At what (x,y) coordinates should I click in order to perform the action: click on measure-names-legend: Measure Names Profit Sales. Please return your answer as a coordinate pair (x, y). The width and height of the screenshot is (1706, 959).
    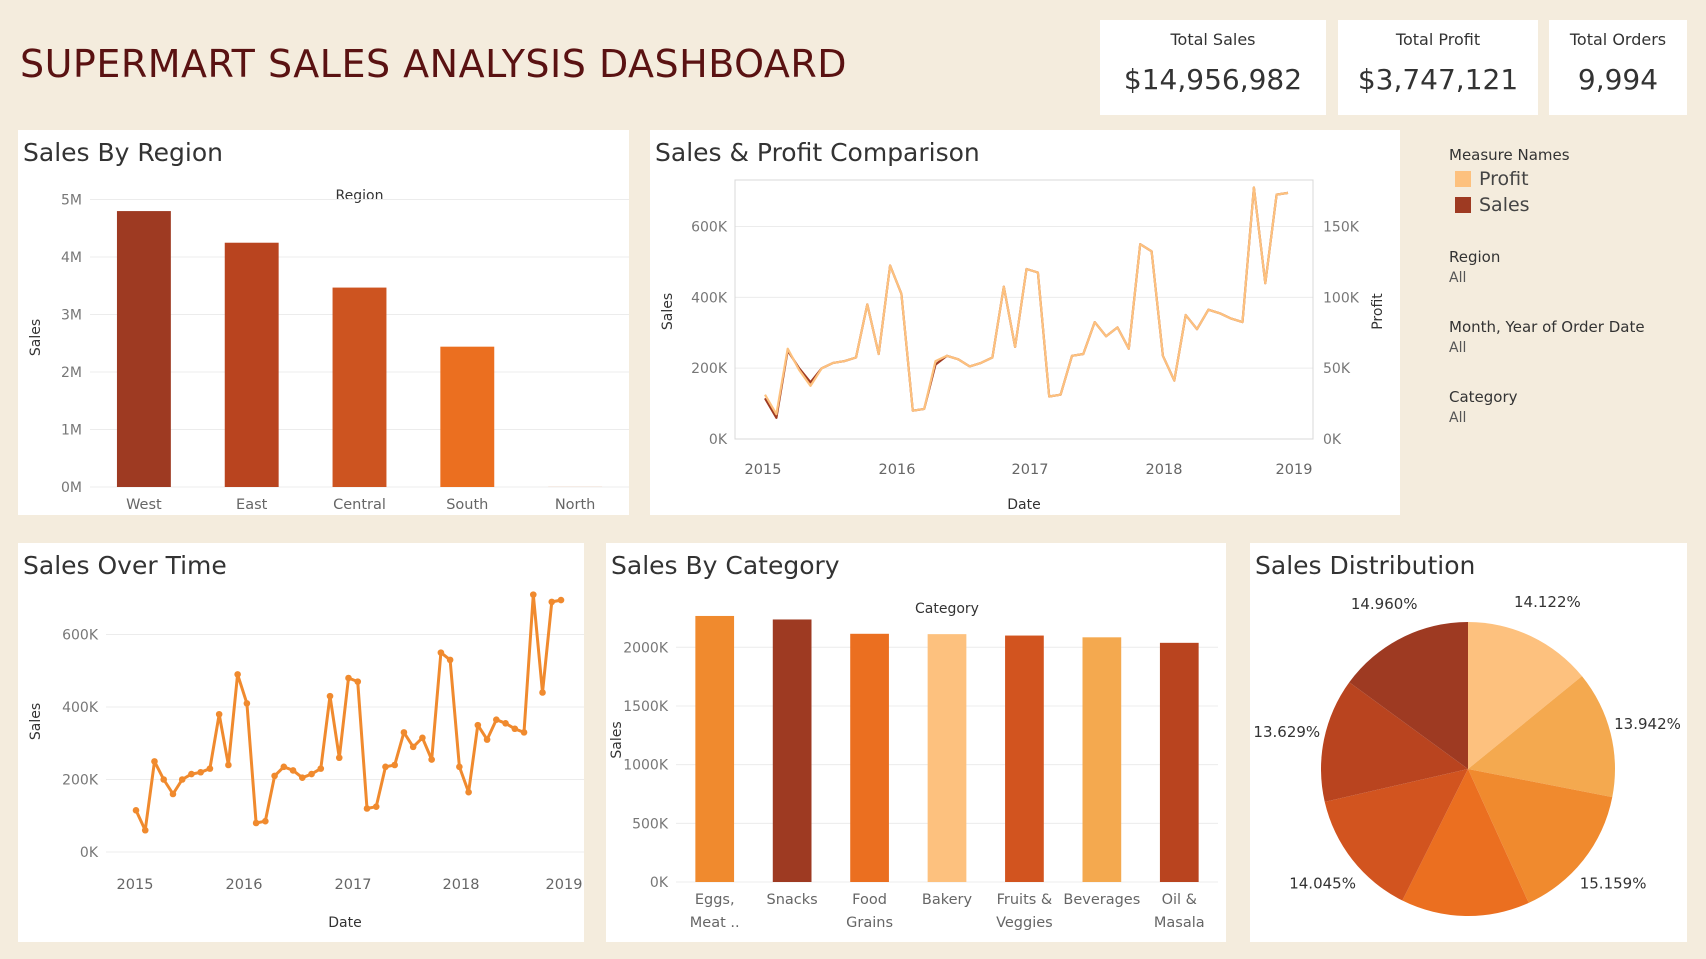
    Looking at the image, I should click on (1509, 181).